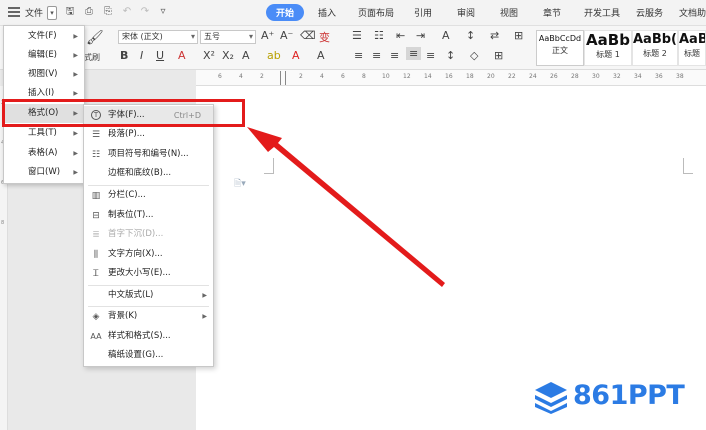 This screenshot has height=430, width=706. I want to click on ruler-tick: 8, so click(364, 76).